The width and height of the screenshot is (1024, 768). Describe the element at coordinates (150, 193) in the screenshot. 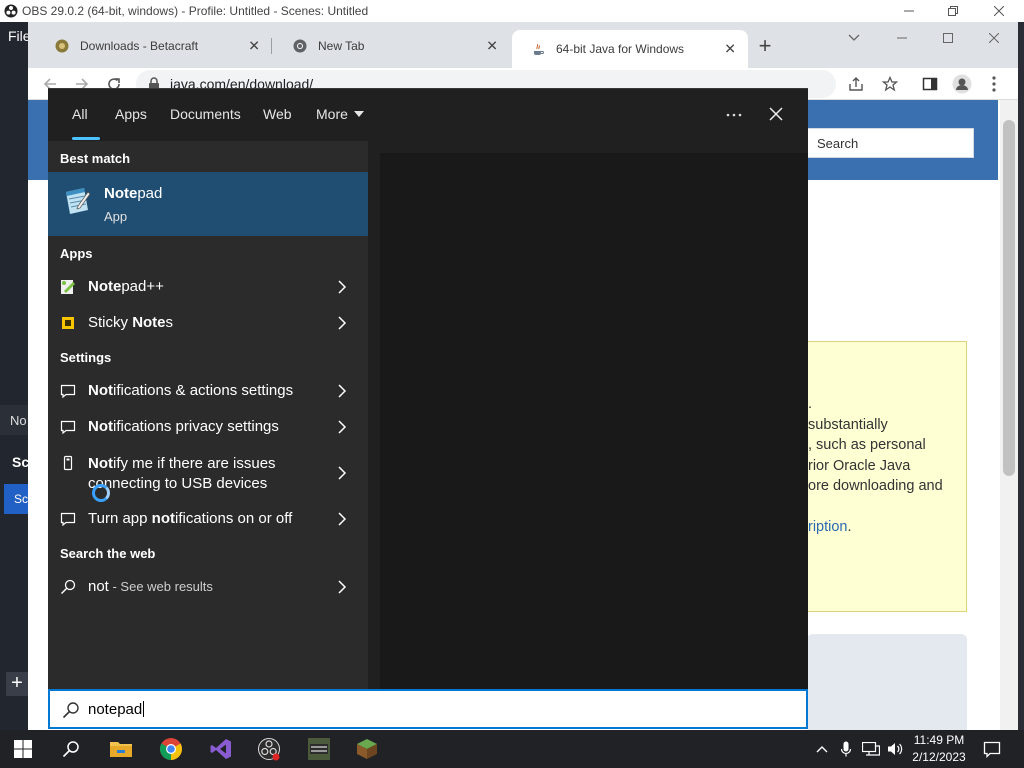

I see `best-match-name-rest: pad` at that location.